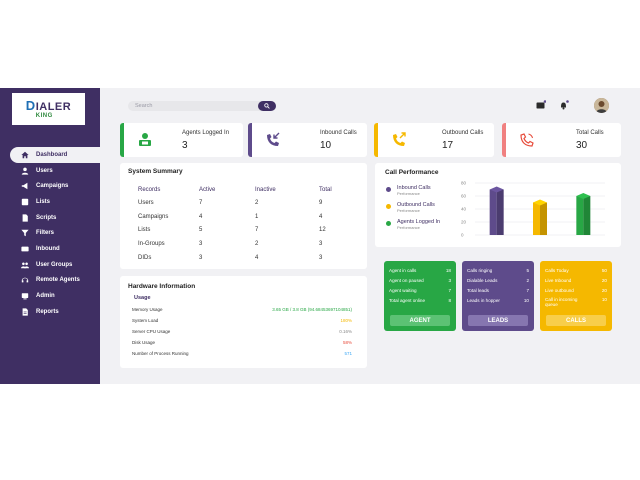 The width and height of the screenshot is (640, 480). Describe the element at coordinates (54, 264) in the screenshot. I see `sidebar-item-label: User Groups` at that location.